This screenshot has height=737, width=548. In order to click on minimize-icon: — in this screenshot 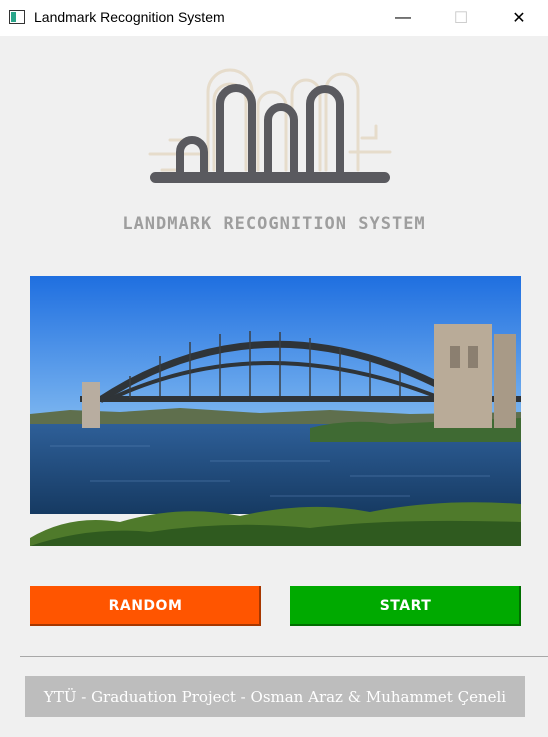, I will do `click(403, 17)`.